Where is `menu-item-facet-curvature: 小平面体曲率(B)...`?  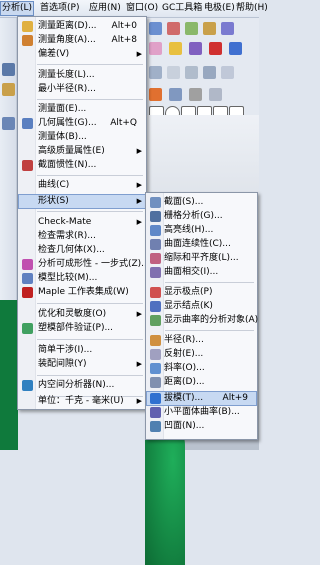 menu-item-facet-curvature: 小平面体曲率(B)... is located at coordinates (201, 412).